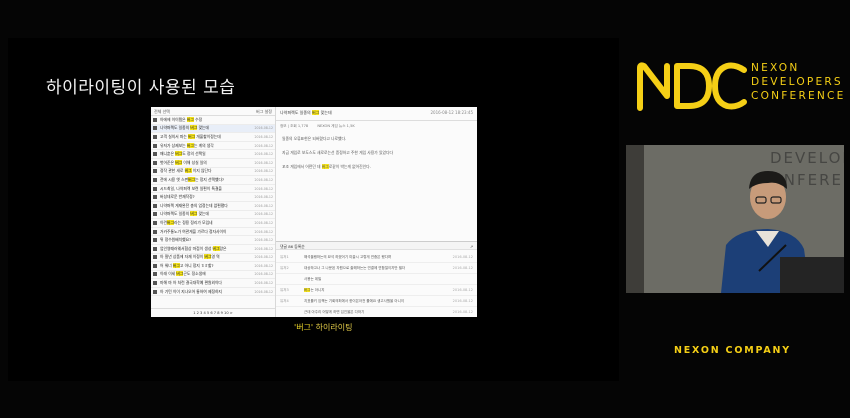  I want to click on reply-user: 유저3, so click(284, 289).